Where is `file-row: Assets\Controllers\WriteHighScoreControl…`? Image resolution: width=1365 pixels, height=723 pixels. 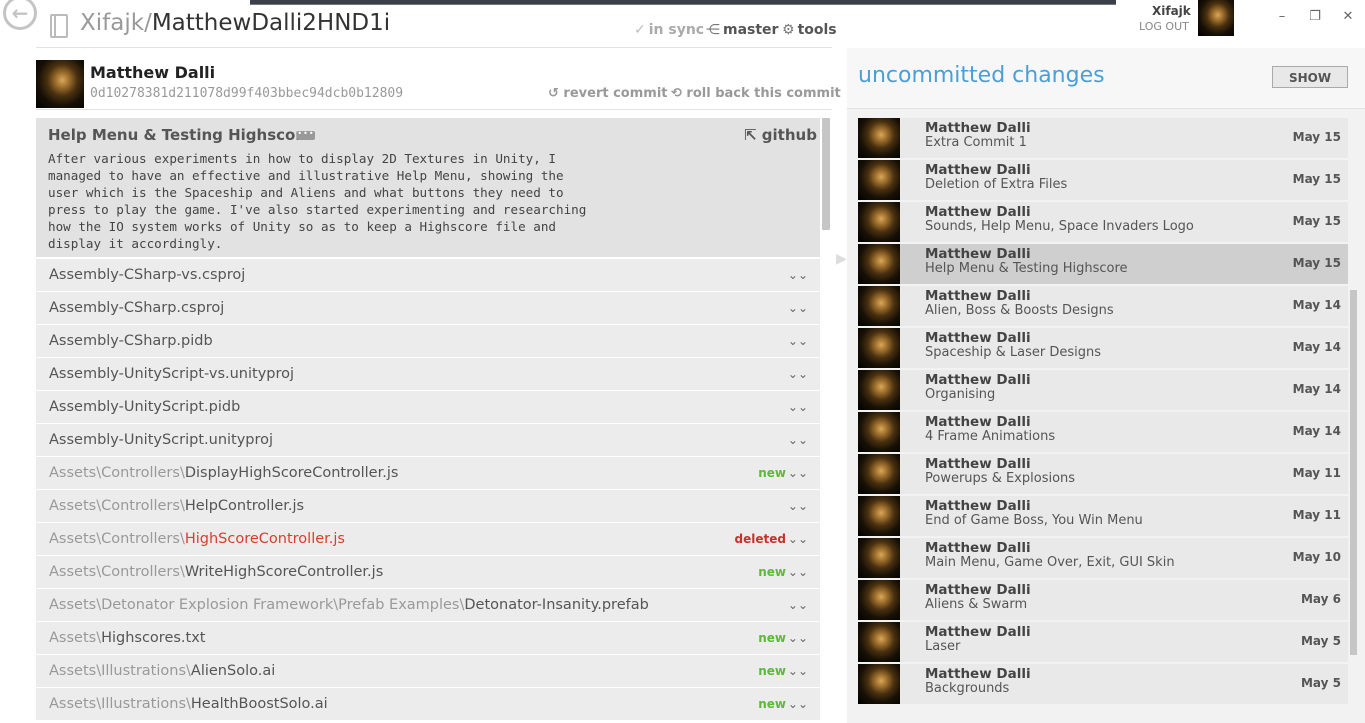 file-row: Assets\Controllers\WriteHighScoreControl… is located at coordinates (428, 572).